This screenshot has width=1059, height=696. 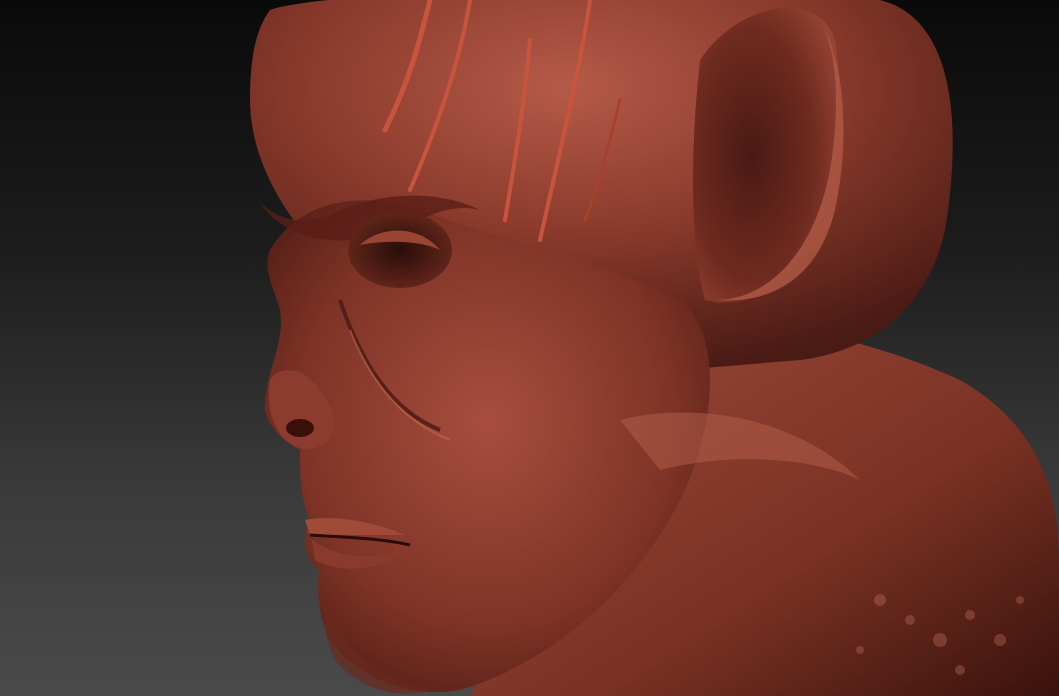 I want to click on nostril, so click(x=300, y=428).